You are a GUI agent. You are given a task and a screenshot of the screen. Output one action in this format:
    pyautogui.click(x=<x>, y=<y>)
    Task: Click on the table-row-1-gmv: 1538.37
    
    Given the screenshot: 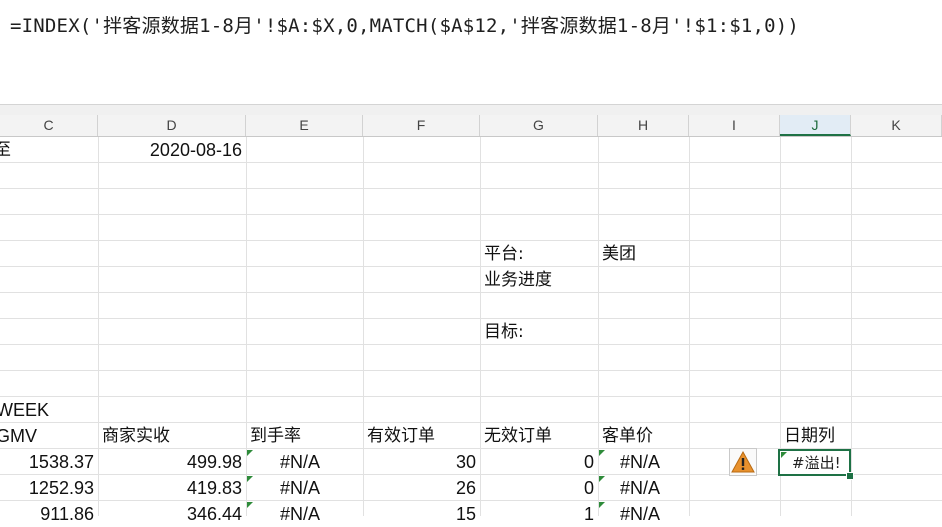 What is the action you would take?
    pyautogui.click(x=47, y=462)
    